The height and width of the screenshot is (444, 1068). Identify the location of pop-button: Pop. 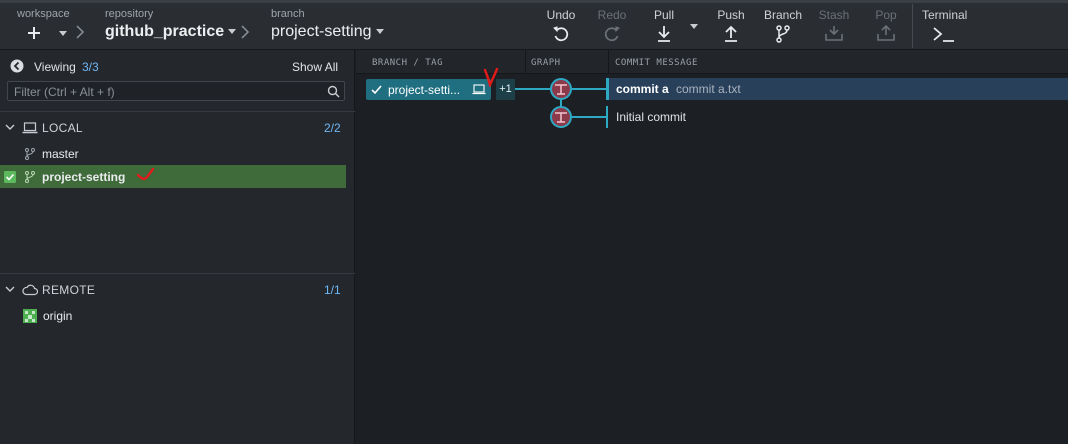
(886, 25).